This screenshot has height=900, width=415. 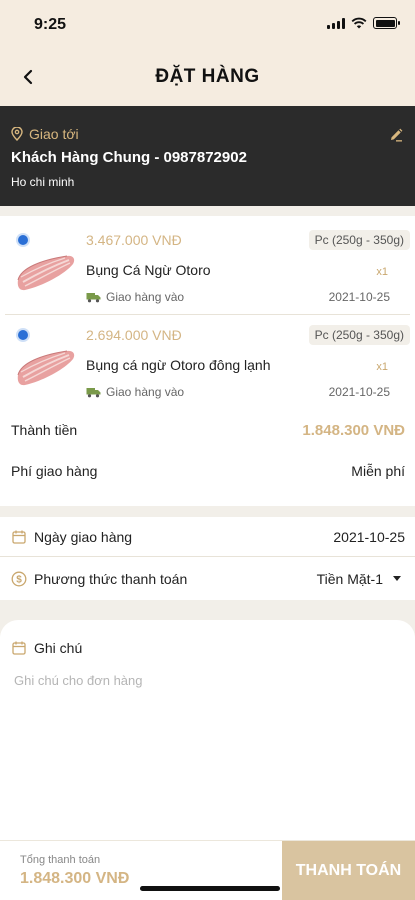 What do you see at coordinates (50, 24) in the screenshot?
I see `status-time: 9:25` at bounding box center [50, 24].